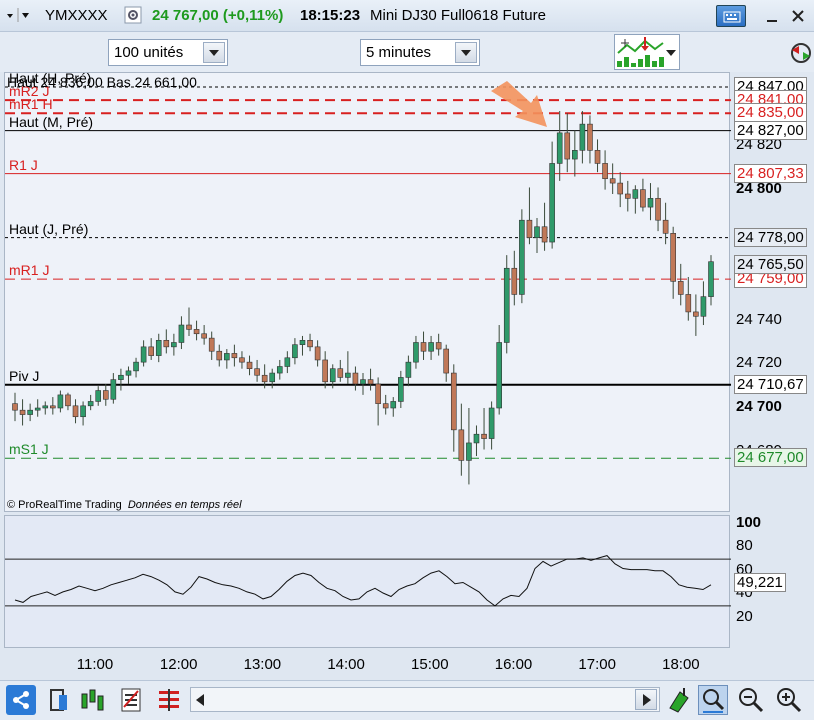  What do you see at coordinates (24, 375) in the screenshot?
I see `level-label: Piv J` at bounding box center [24, 375].